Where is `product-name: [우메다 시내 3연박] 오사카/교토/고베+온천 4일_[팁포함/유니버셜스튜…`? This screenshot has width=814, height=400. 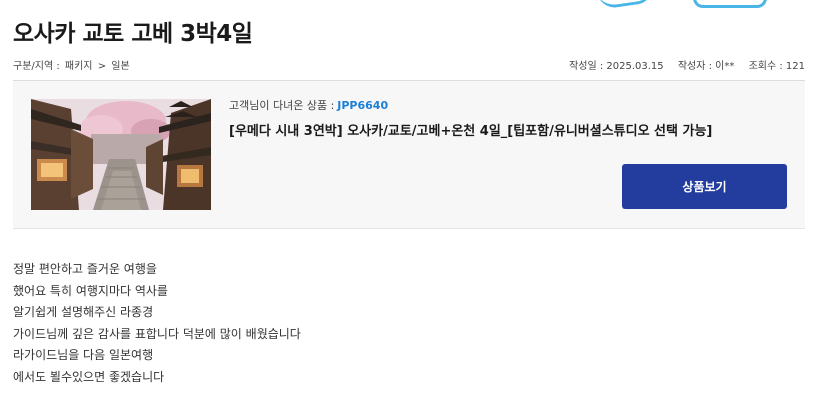
product-name: [우메다 시내 3연박] 오사카/교토/고베+온천 4일_[팁포함/유니버셜스튜… is located at coordinates (509, 129).